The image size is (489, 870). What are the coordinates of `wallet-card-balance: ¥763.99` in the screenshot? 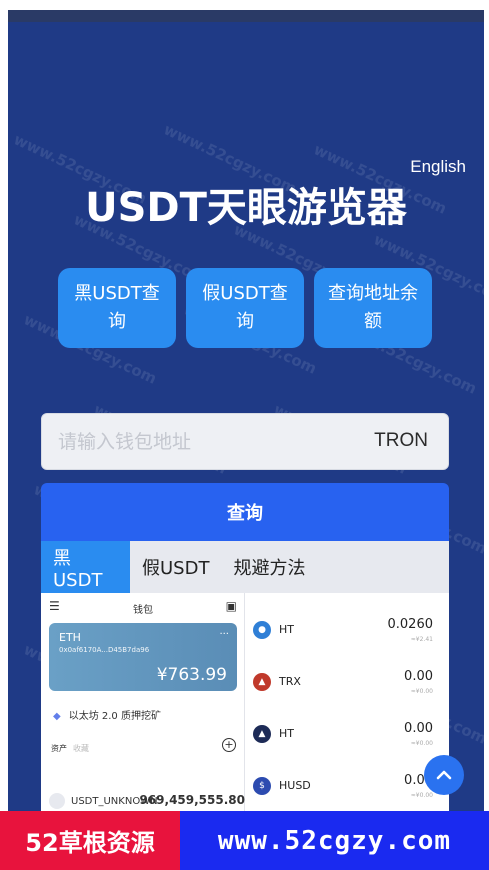 It's located at (191, 675).